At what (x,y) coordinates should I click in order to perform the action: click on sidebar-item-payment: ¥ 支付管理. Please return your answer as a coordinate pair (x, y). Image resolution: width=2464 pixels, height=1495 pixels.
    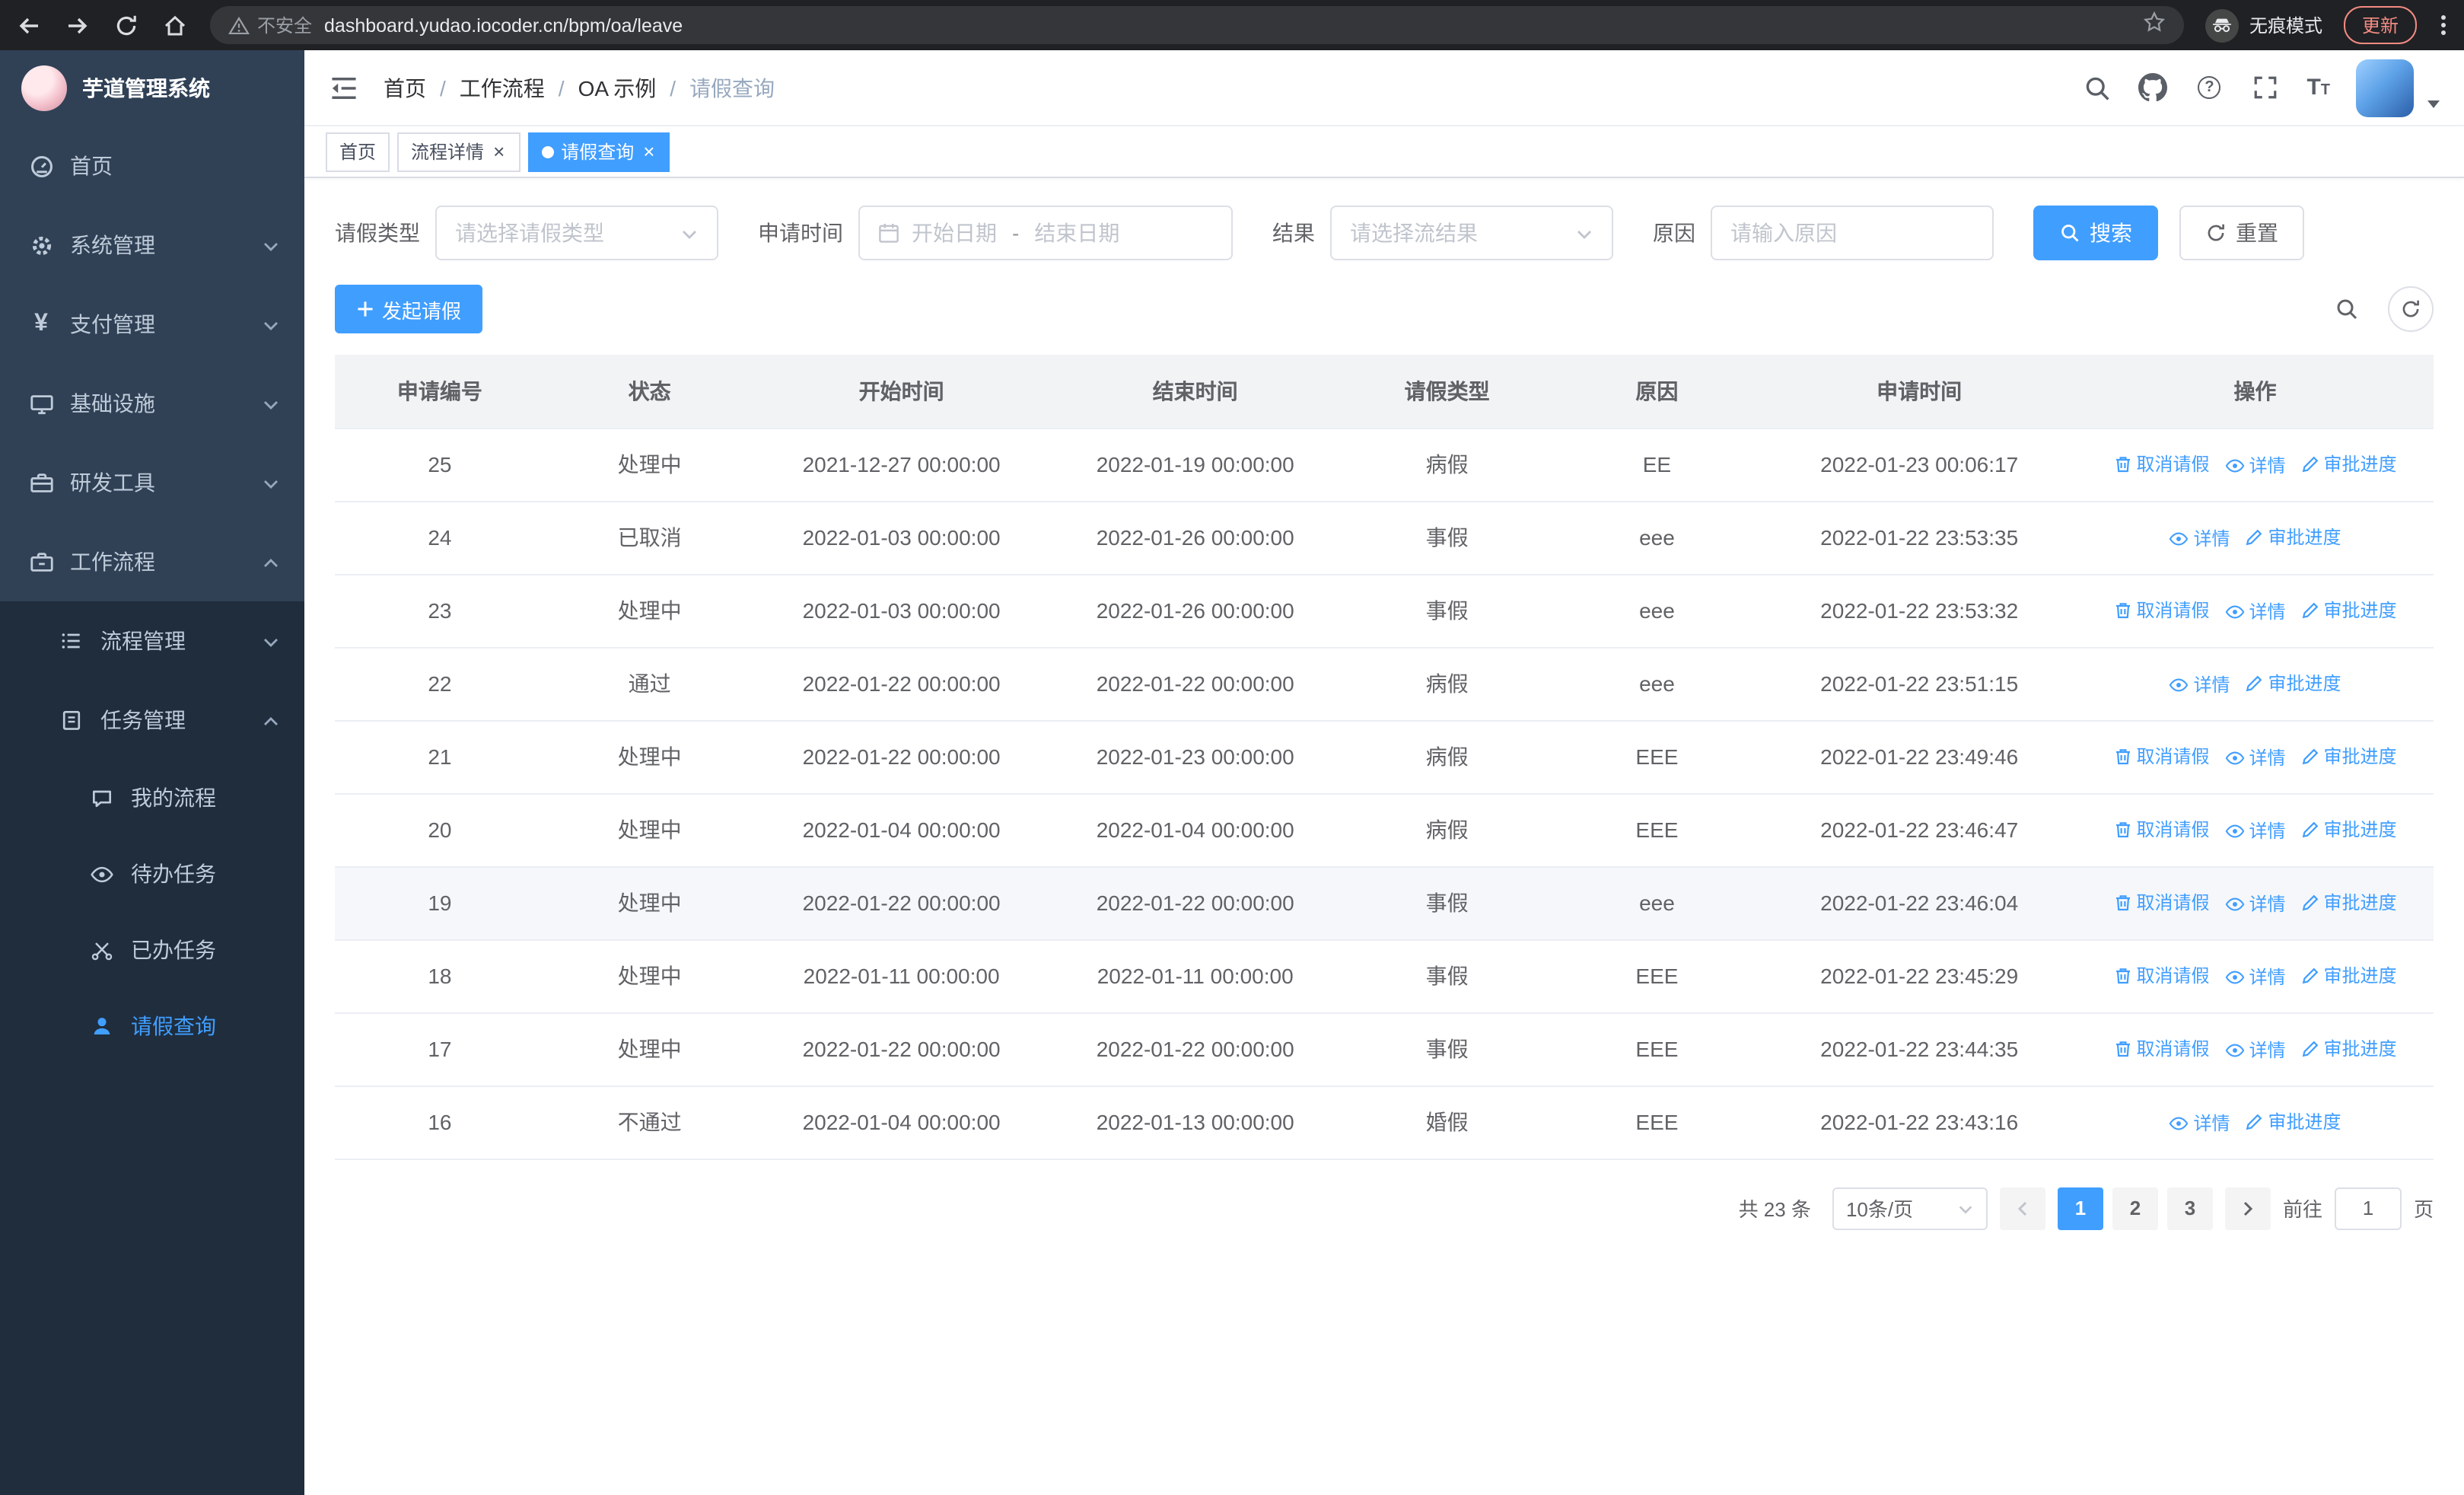
    Looking at the image, I should click on (152, 325).